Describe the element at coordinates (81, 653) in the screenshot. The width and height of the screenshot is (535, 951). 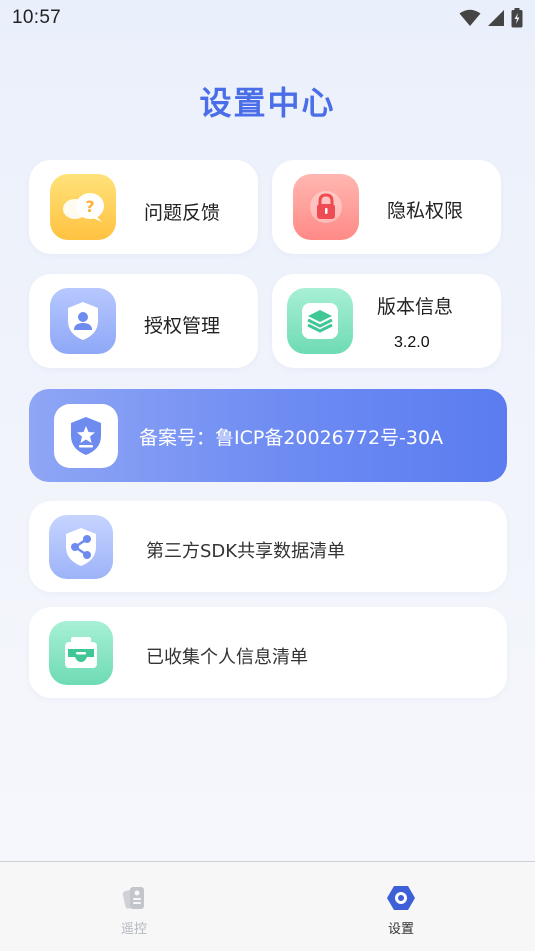
I see `inbox-tray-icon` at that location.